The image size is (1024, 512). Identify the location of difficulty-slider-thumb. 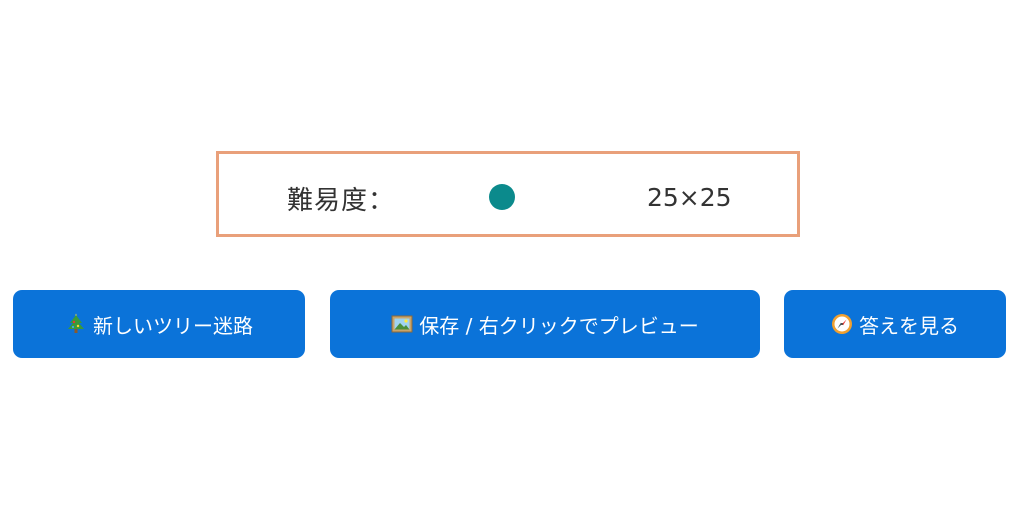
(502, 197).